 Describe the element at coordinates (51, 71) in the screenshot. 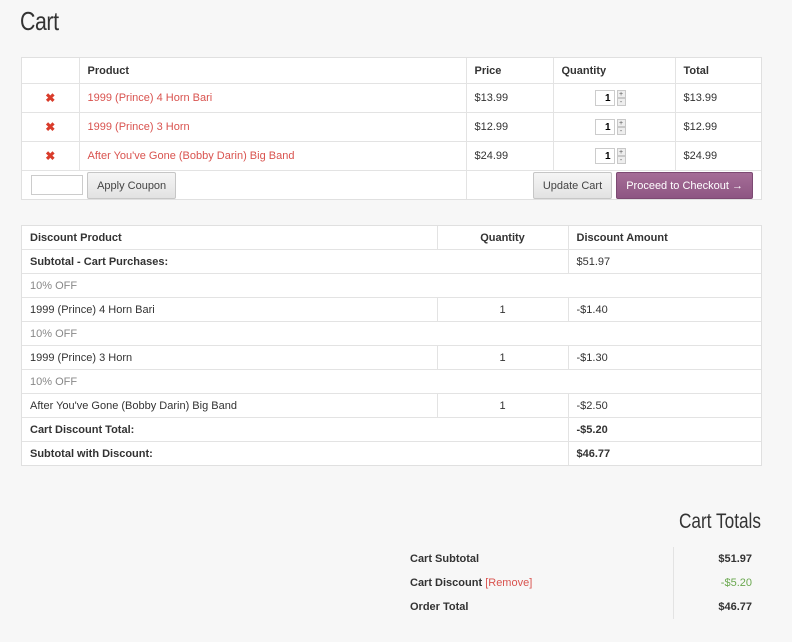

I see `remove-column-header` at that location.